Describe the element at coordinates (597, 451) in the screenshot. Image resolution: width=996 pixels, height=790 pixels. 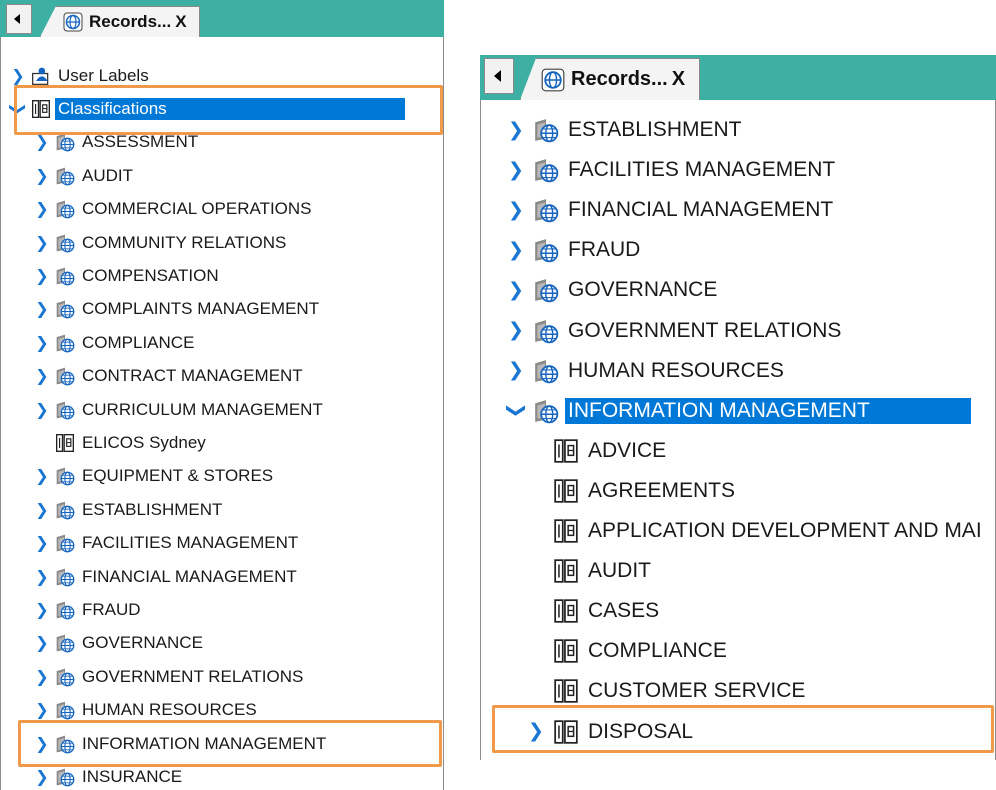
I see `tree-node: ADVICE` at that location.